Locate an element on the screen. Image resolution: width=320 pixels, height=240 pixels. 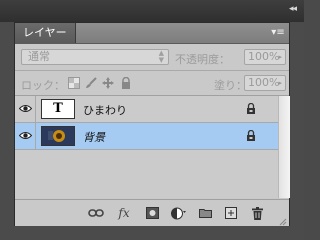
panel-menu-icon: ▾≡ is located at coordinates (278, 33).